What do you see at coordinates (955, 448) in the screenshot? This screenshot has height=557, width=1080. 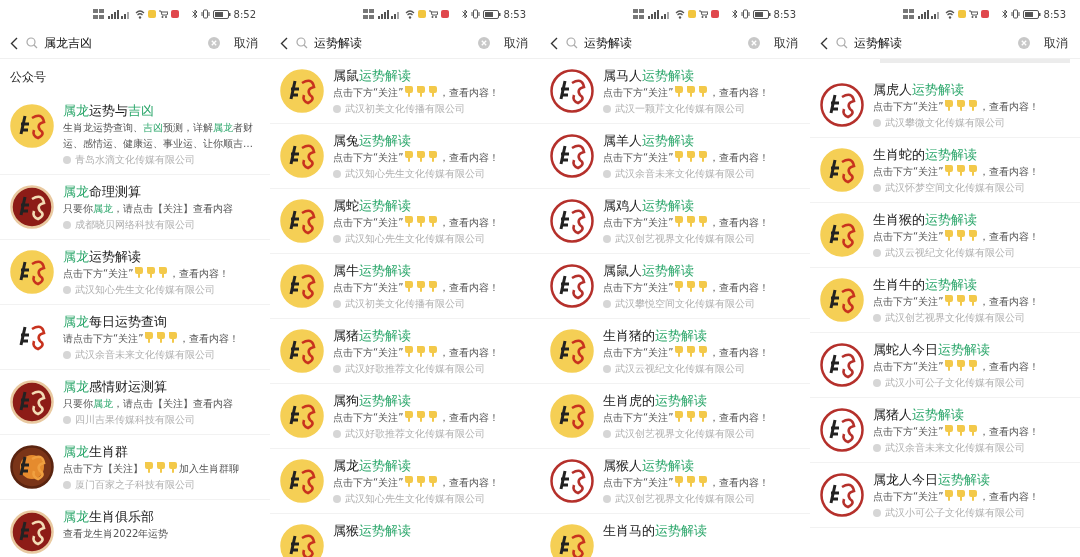 I see `company-name: 武汉余音未来文化传媒有限公司` at bounding box center [955, 448].